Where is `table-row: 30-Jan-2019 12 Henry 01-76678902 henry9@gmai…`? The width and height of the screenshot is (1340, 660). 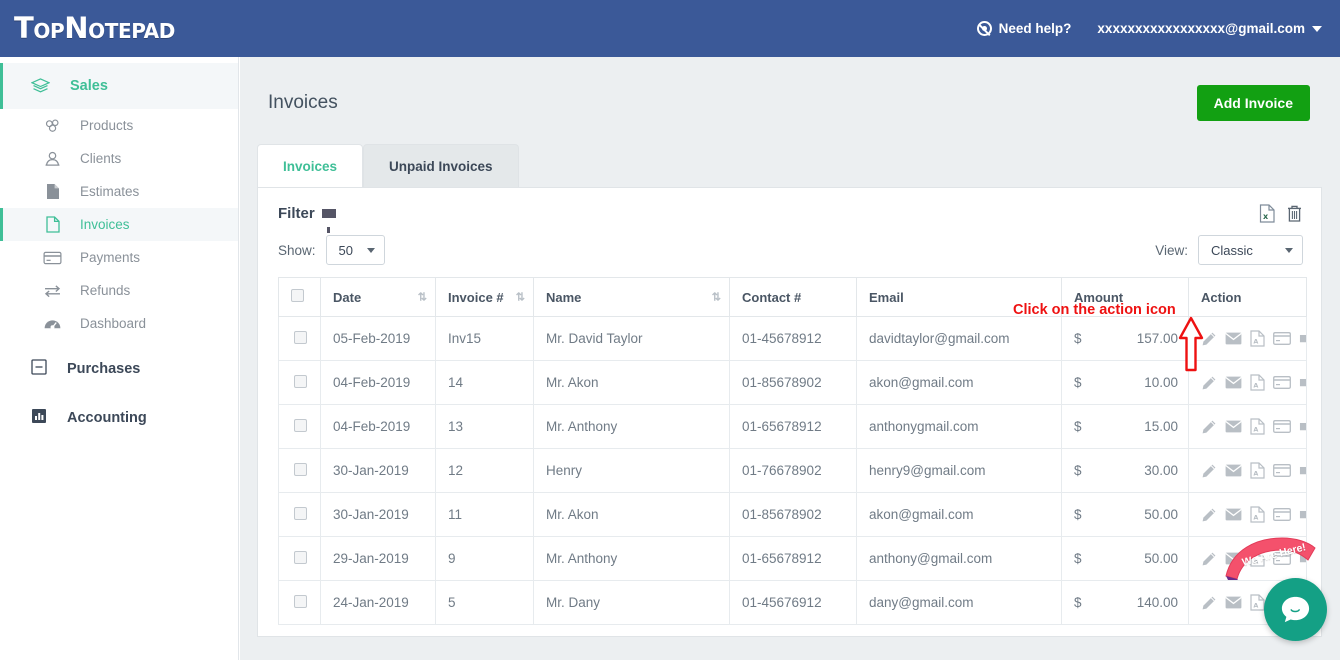
table-row: 30-Jan-2019 12 Henry 01-76678902 henry9@gmai… is located at coordinates (792, 470).